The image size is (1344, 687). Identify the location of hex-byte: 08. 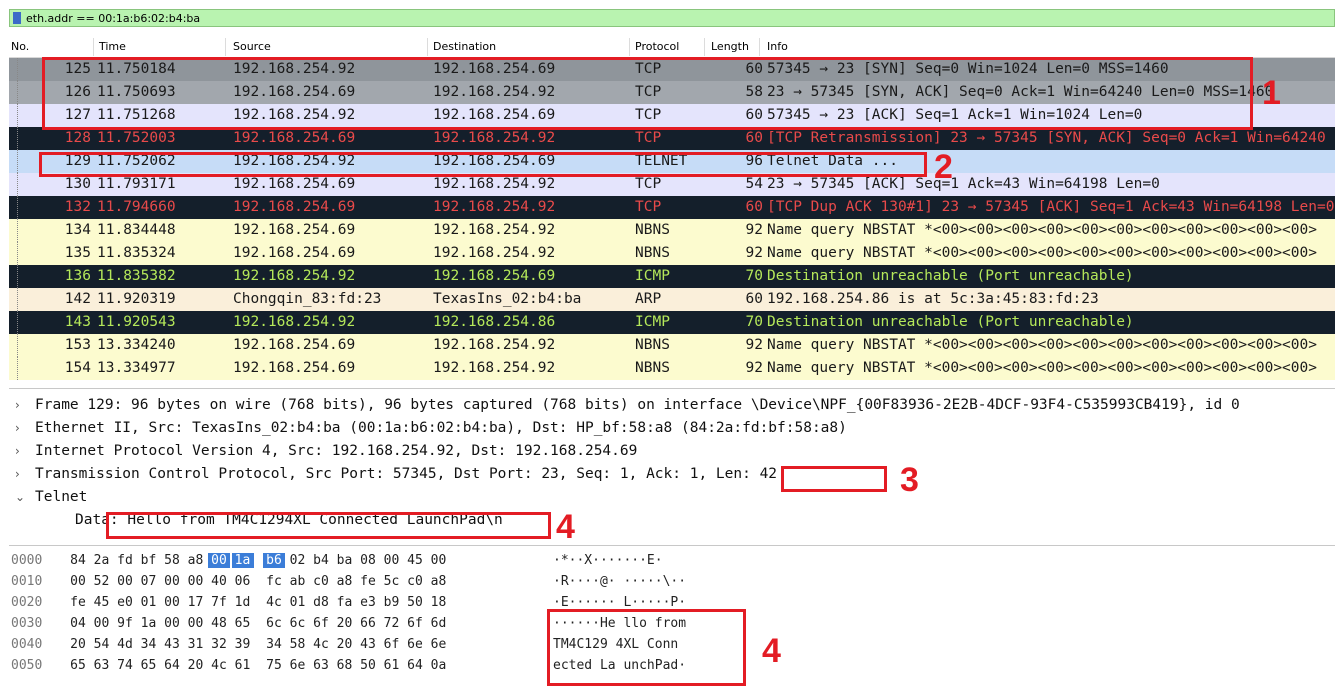
(368, 560).